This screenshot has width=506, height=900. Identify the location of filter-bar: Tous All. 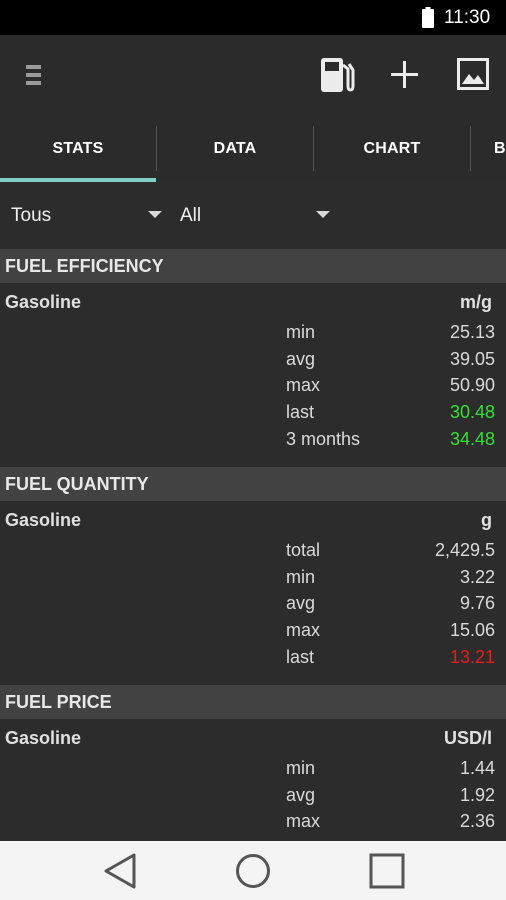
(253, 215).